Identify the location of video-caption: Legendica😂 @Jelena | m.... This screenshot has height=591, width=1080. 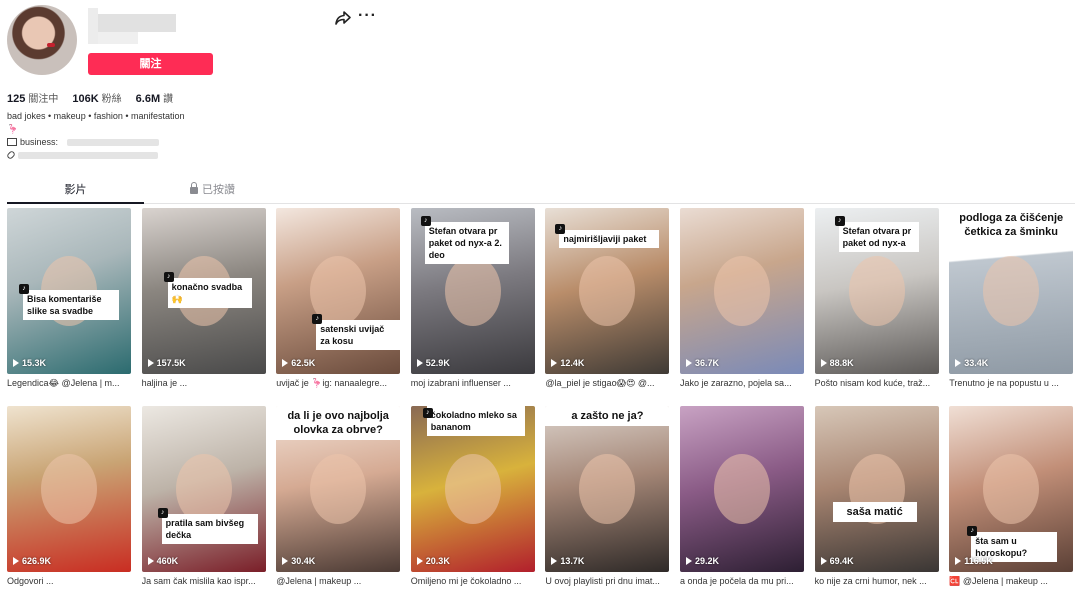
(69, 383).